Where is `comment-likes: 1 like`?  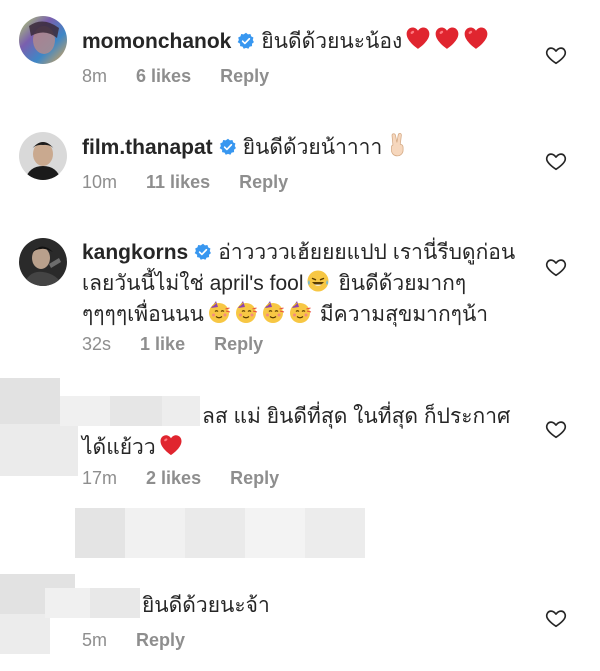 comment-likes: 1 like is located at coordinates (162, 344).